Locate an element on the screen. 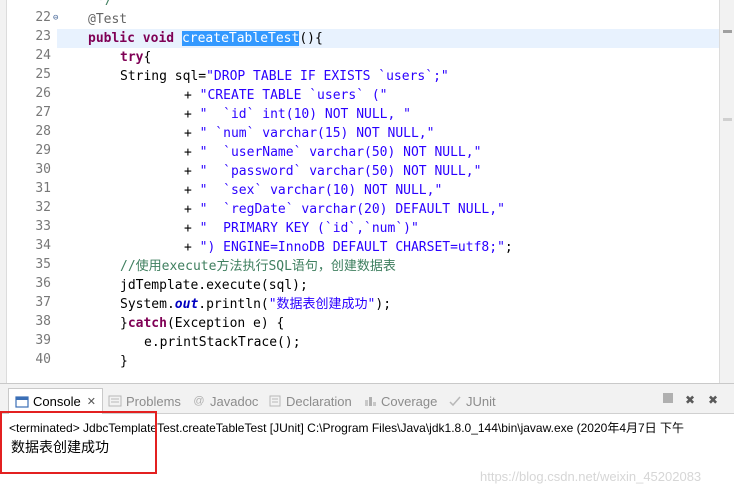  code-line: } is located at coordinates (388, 361).